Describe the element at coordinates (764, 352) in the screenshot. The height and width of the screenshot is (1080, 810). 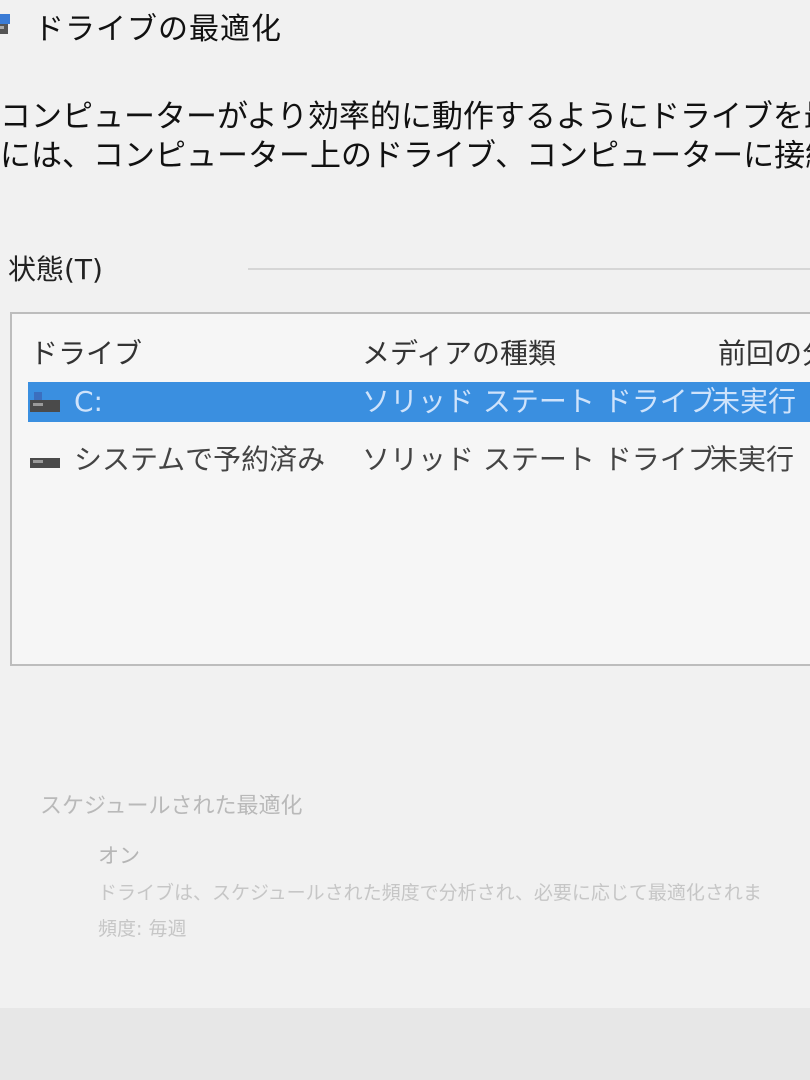
I see `column-header-last-run: 前回の分` at that location.